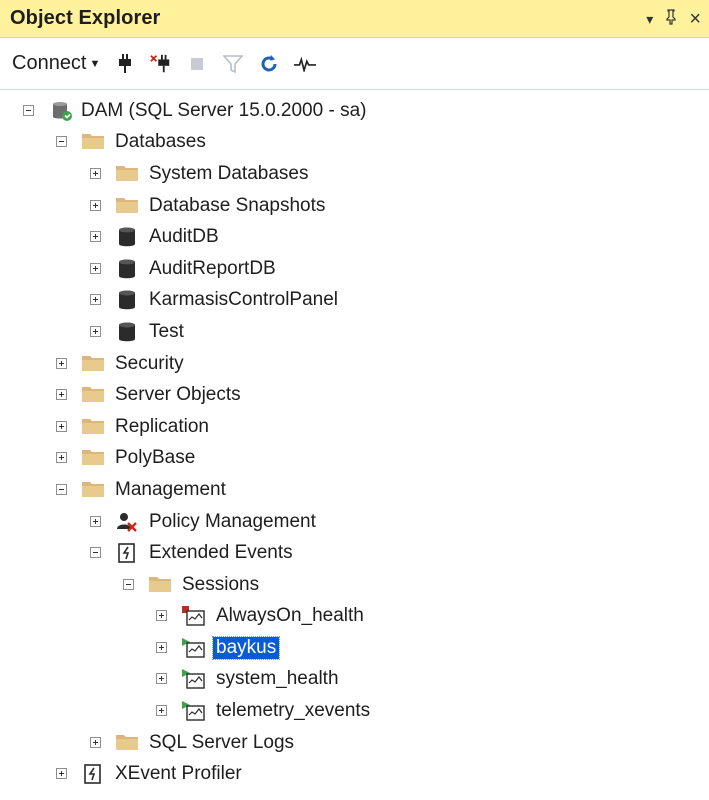 This screenshot has width=709, height=800. What do you see at coordinates (237, 205) in the screenshot?
I see `tree-label: Database Snapshots` at bounding box center [237, 205].